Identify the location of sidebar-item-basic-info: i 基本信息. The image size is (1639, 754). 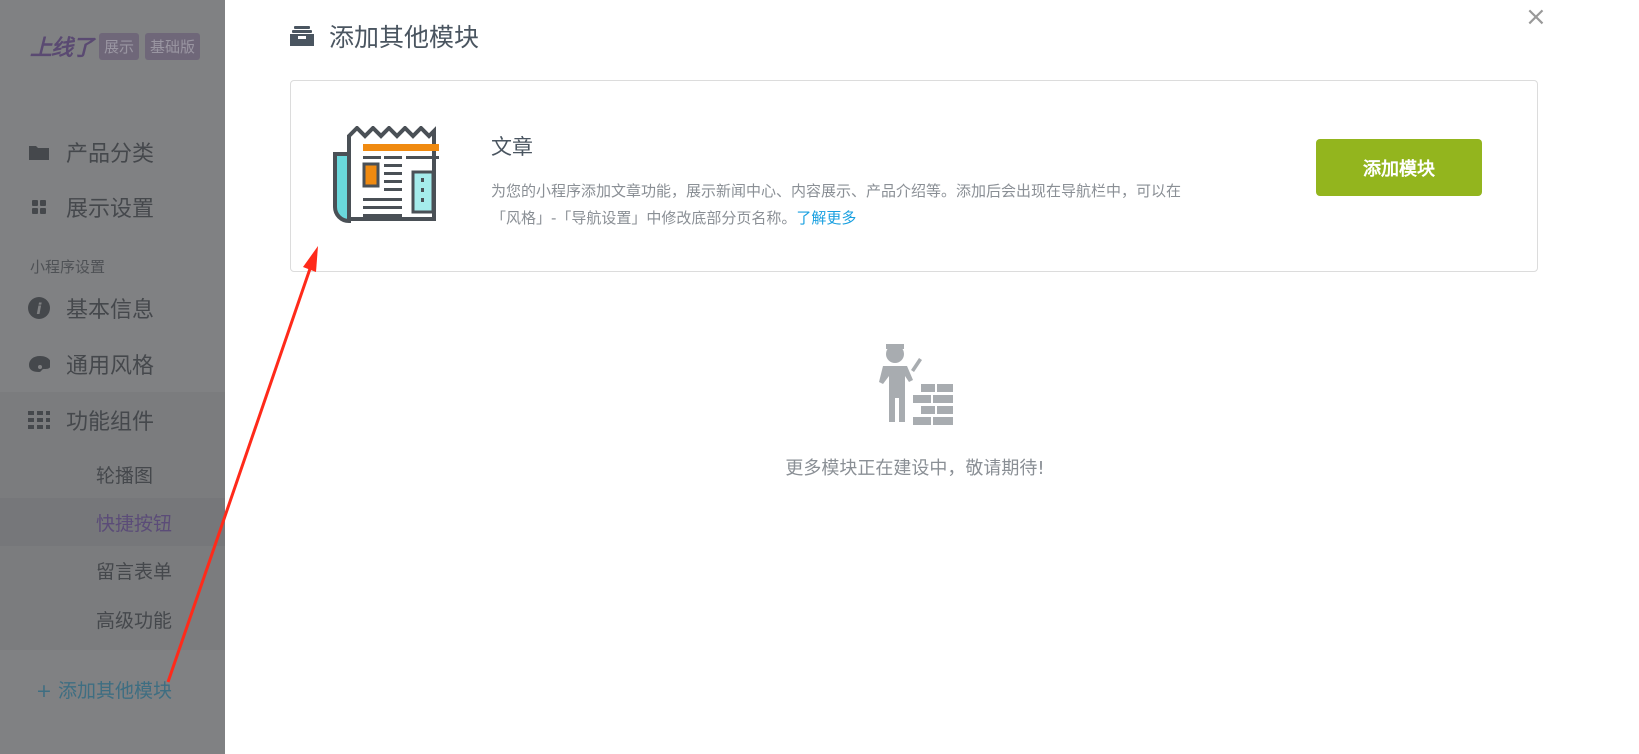
(112, 308).